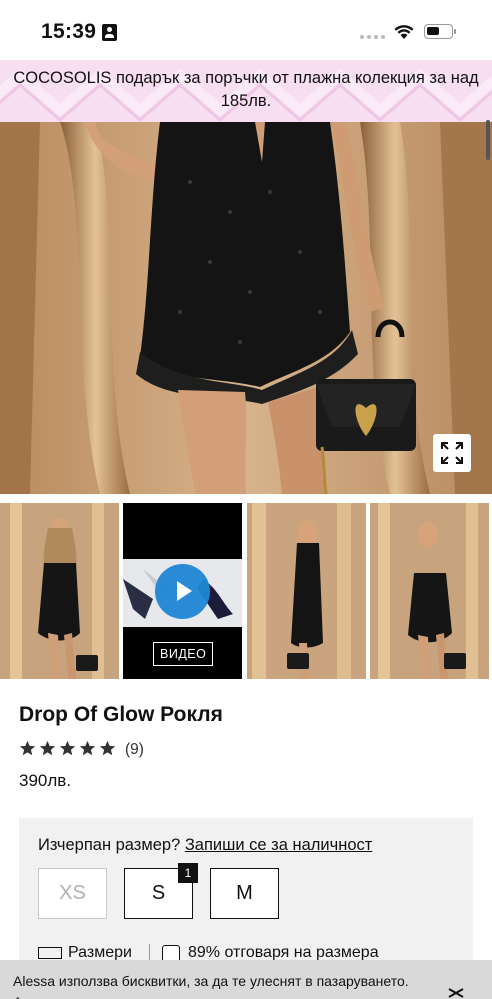 The height and width of the screenshot is (999, 492). What do you see at coordinates (244, 893) in the screenshot?
I see `size-option-m: M` at bounding box center [244, 893].